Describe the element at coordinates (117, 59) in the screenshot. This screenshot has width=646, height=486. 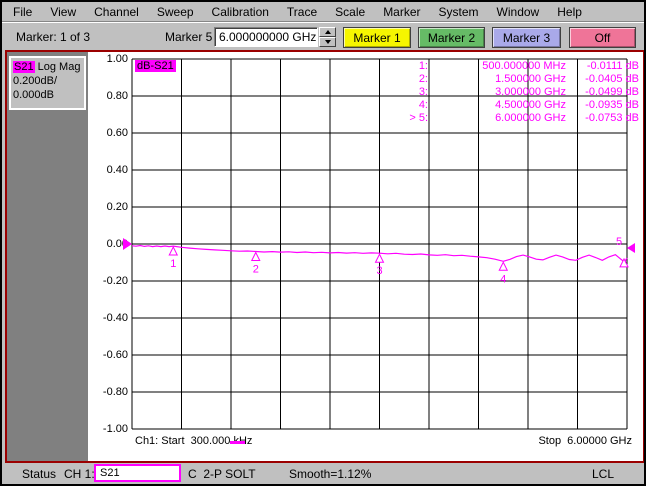
I see `y-axis-tick: 1.00` at that location.